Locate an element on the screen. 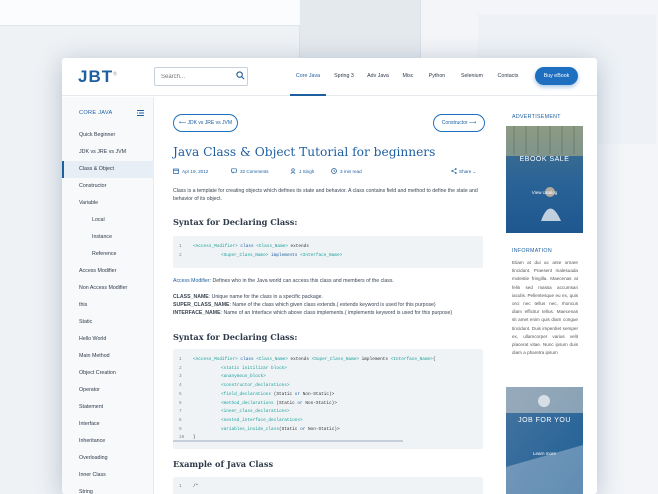  code-line-number: 9 is located at coordinates (180, 429).